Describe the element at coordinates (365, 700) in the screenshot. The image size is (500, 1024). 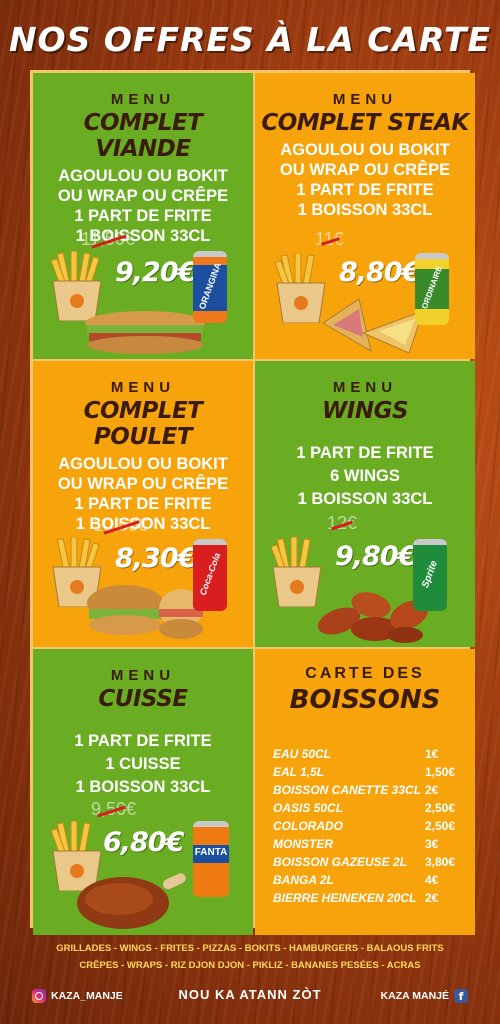
I see `drinks-title: BOISSONS` at that location.